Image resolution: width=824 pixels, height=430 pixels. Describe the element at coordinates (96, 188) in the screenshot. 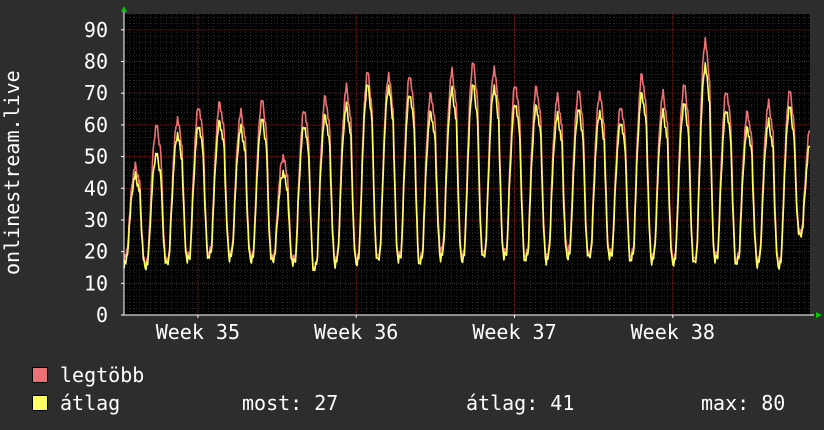

I see `y-tick-label: 40` at that location.